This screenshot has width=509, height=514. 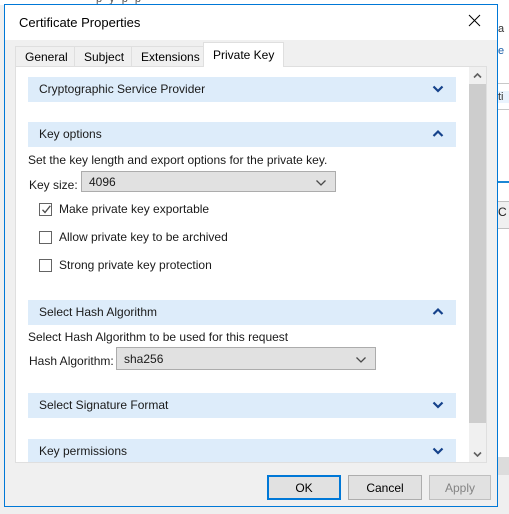 I want to click on ok-button-label: OK, so click(x=304, y=487).